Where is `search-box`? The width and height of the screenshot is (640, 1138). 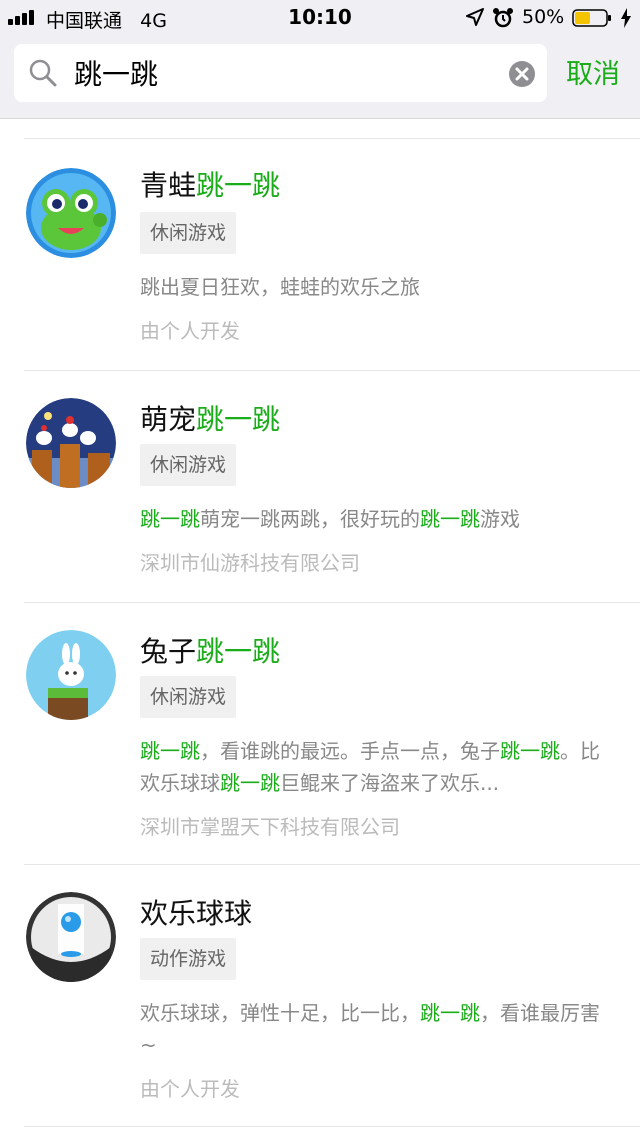
search-box is located at coordinates (280, 73).